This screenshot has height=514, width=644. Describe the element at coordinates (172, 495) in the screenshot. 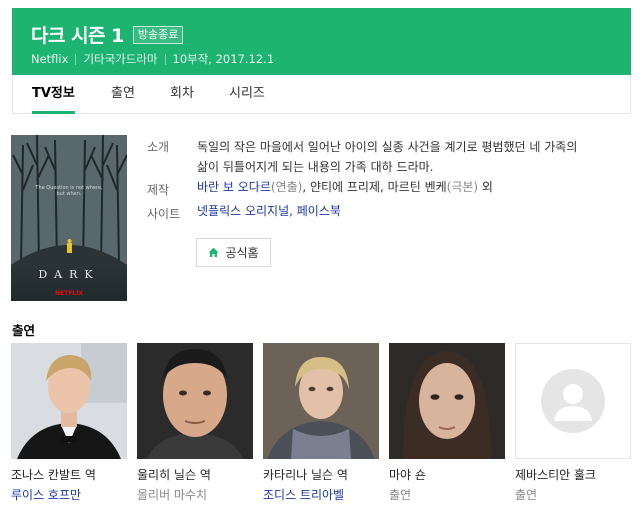

I see `cast-actor: 올리버 마수치` at that location.